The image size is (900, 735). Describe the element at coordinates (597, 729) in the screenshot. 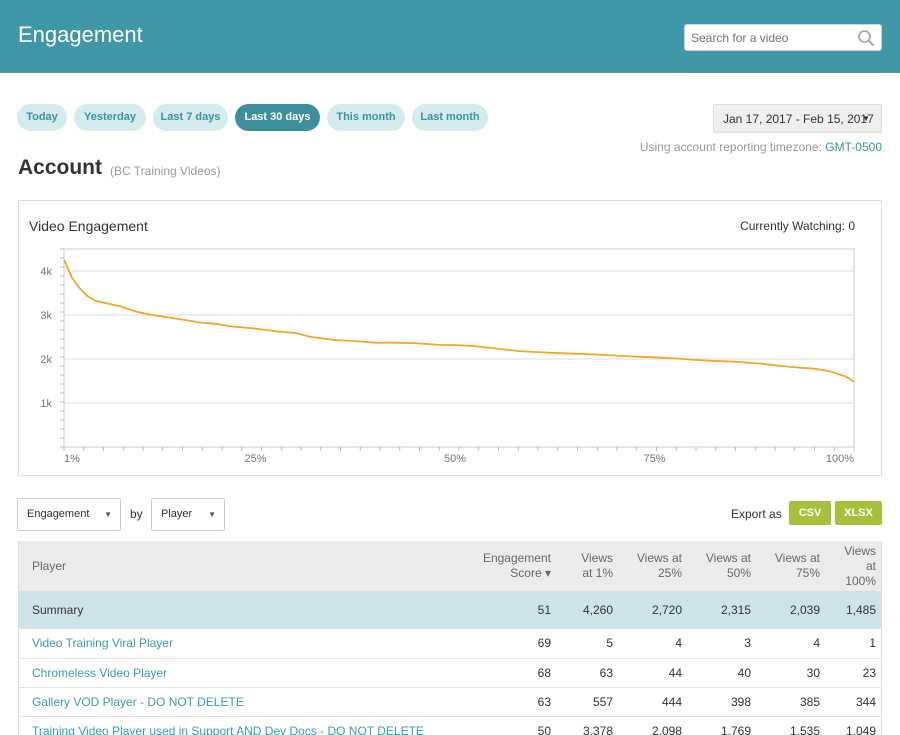

I see `views-1: 3,378` at that location.